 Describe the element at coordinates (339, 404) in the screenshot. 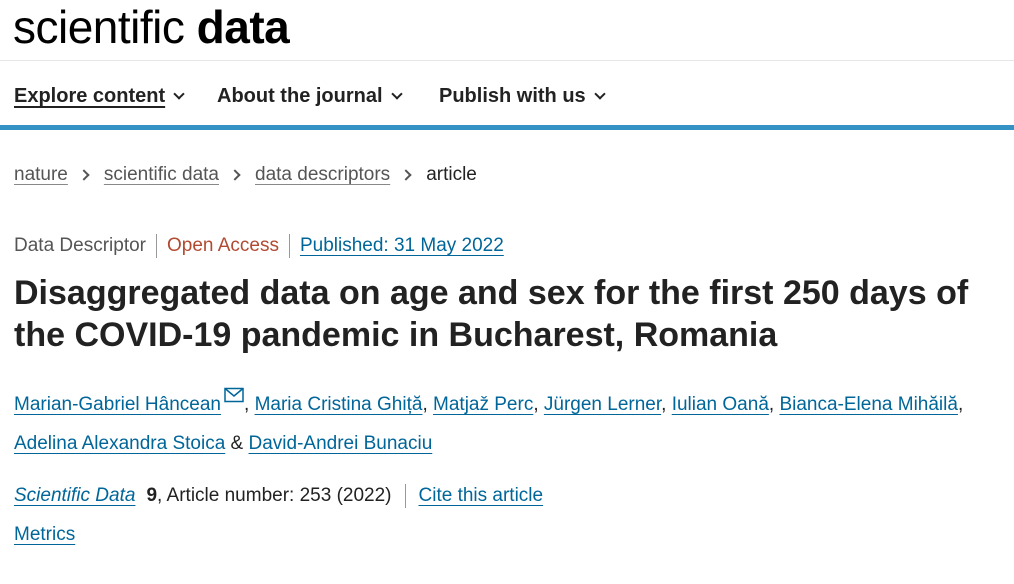

I see `author-link: Maria Cristina Ghiță` at that location.